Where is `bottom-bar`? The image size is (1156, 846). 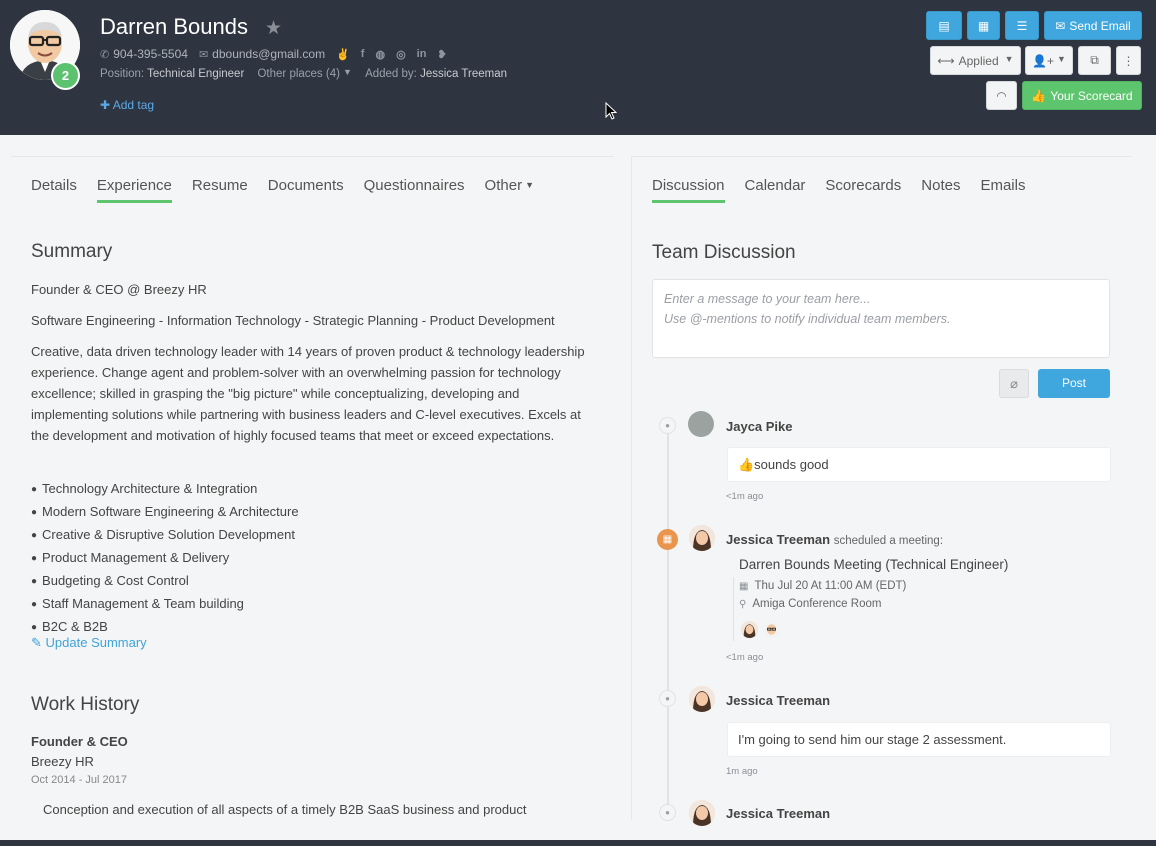 bottom-bar is located at coordinates (578, 843).